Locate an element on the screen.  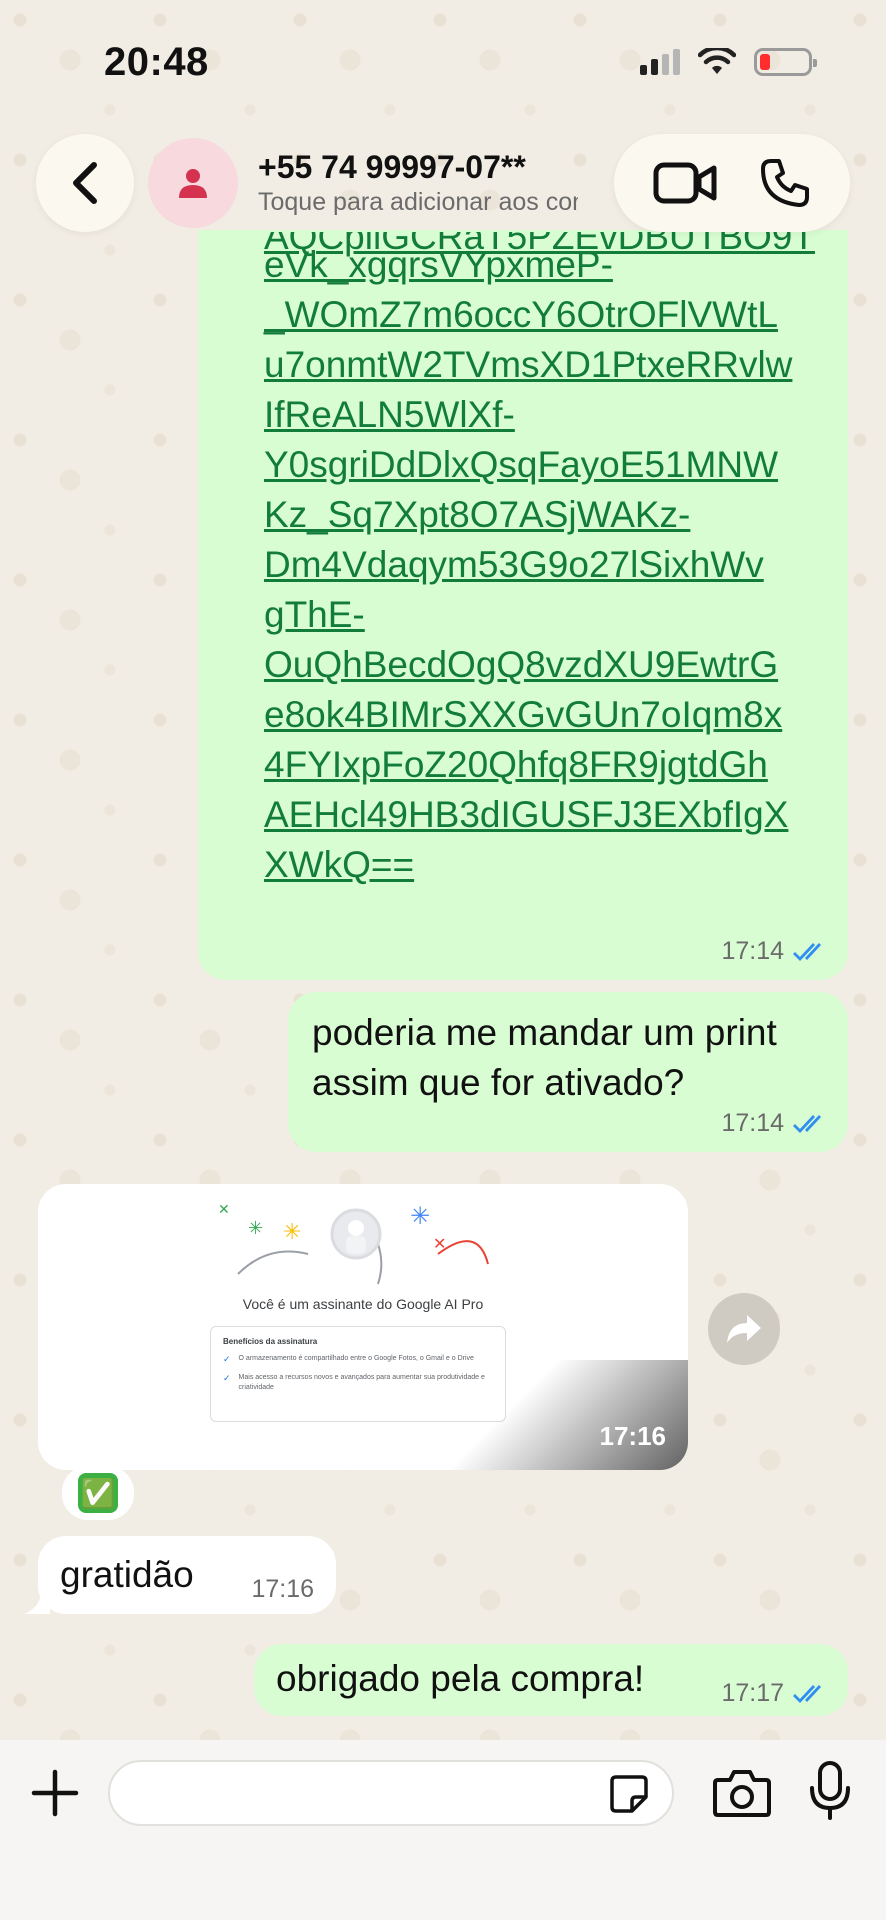
back-icon is located at coordinates (85, 183).